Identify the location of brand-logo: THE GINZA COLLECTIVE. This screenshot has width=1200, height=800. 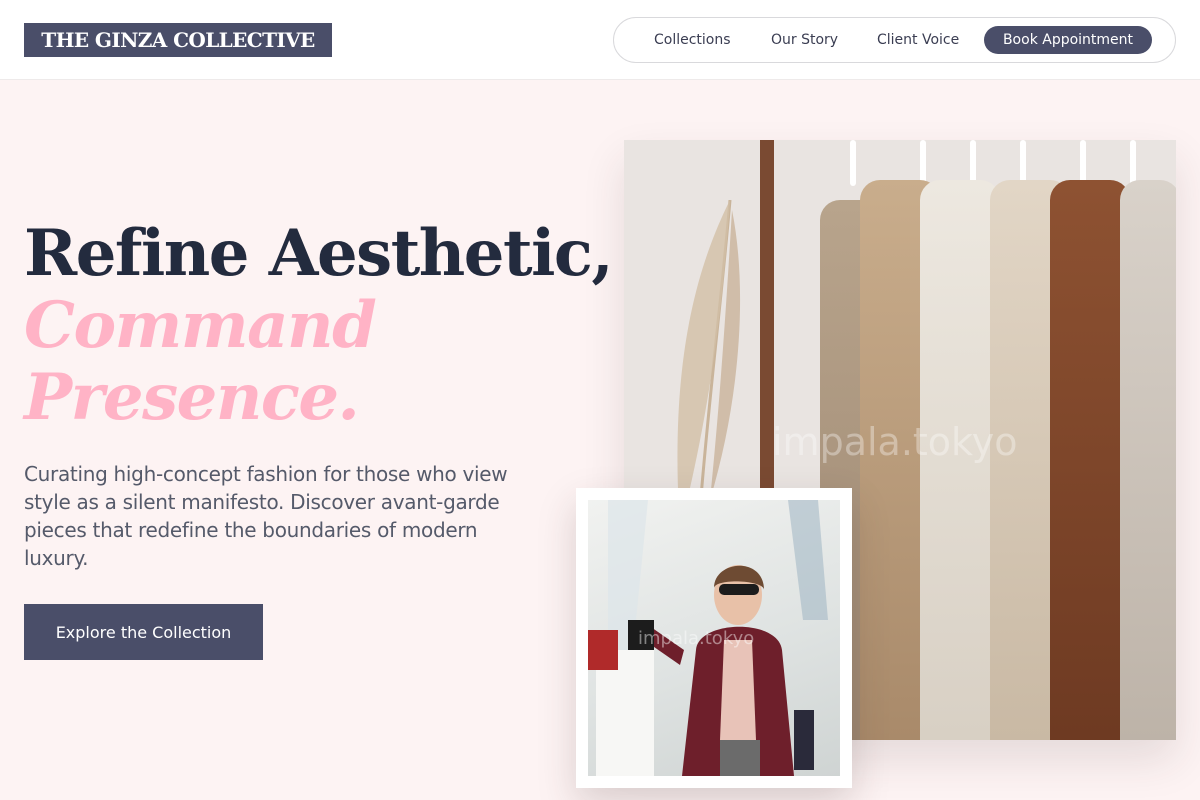
(178, 40).